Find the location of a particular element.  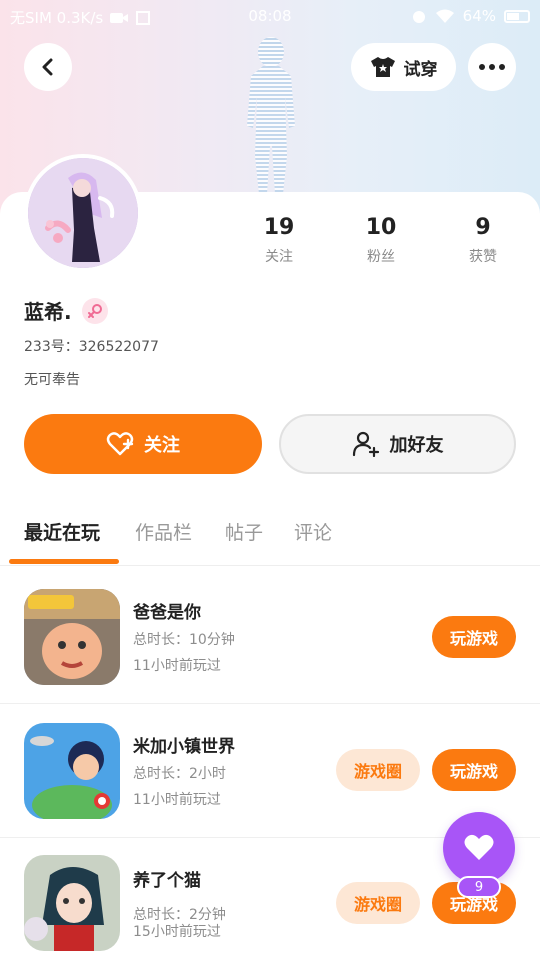

battery-percent: 64% is located at coordinates (479, 16).